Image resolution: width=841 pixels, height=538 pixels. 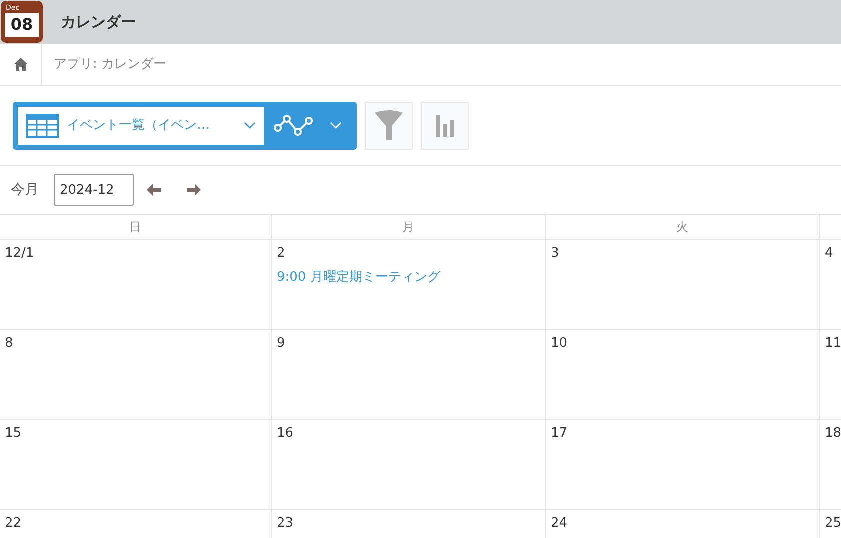 What do you see at coordinates (13, 524) in the screenshot?
I see `day-number: 22` at bounding box center [13, 524].